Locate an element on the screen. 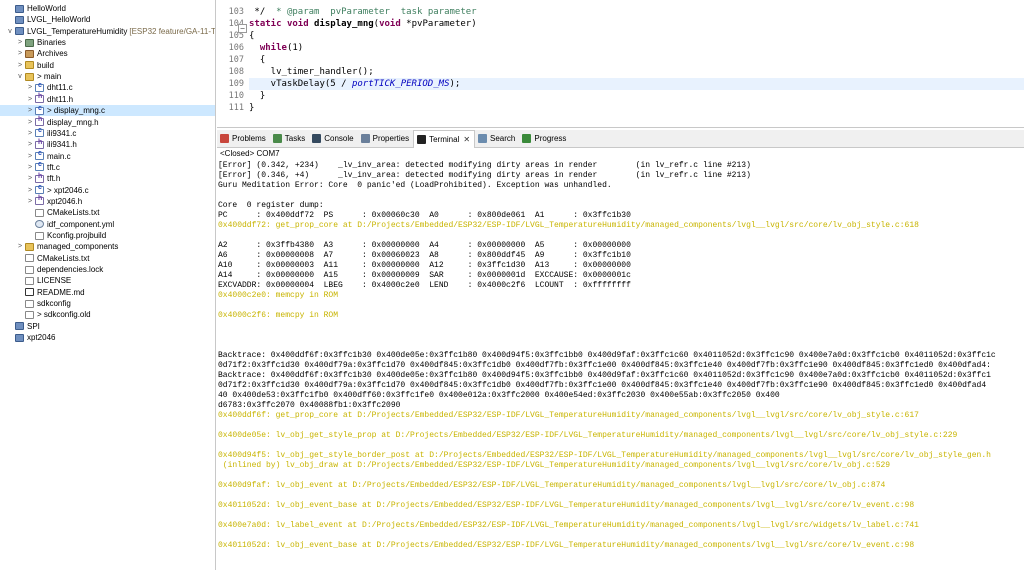 The height and width of the screenshot is (570, 1024). explorer-item: > > display_mng.c is located at coordinates (107, 111).